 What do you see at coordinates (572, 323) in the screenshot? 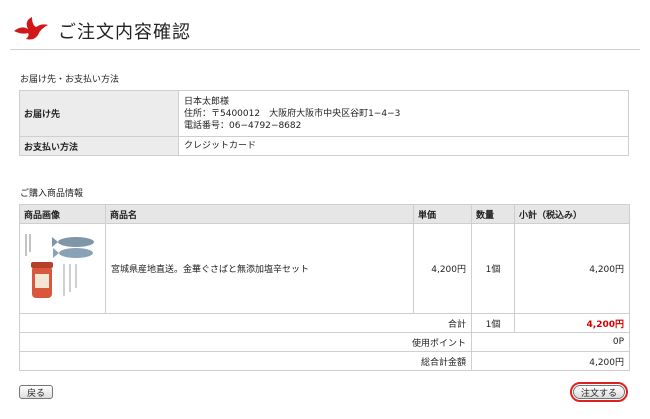
I see `total-amount: 4,200円` at bounding box center [572, 323].